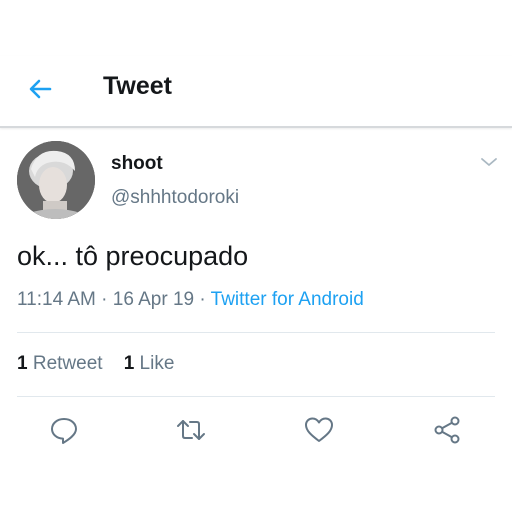 Image resolution: width=512 pixels, height=512 pixels. I want to click on author-display-name: shoot, so click(137, 164).